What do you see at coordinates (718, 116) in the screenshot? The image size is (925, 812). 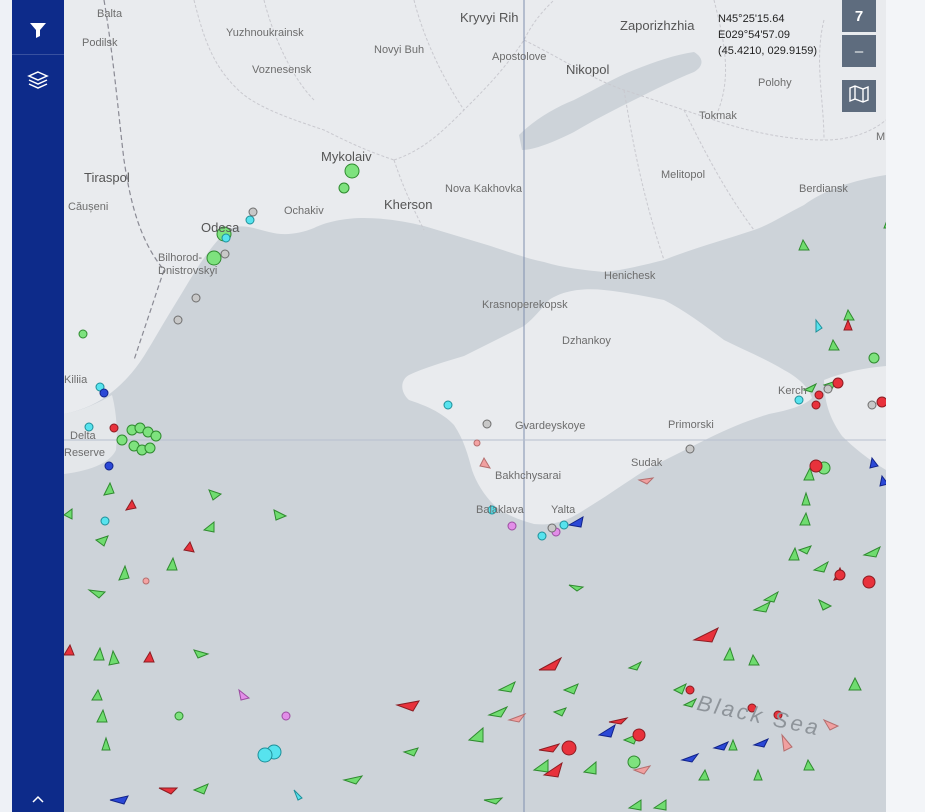 I see `place-label: Tokmak` at bounding box center [718, 116].